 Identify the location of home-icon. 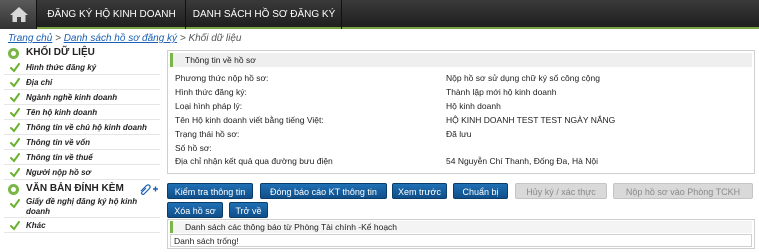
(19, 14).